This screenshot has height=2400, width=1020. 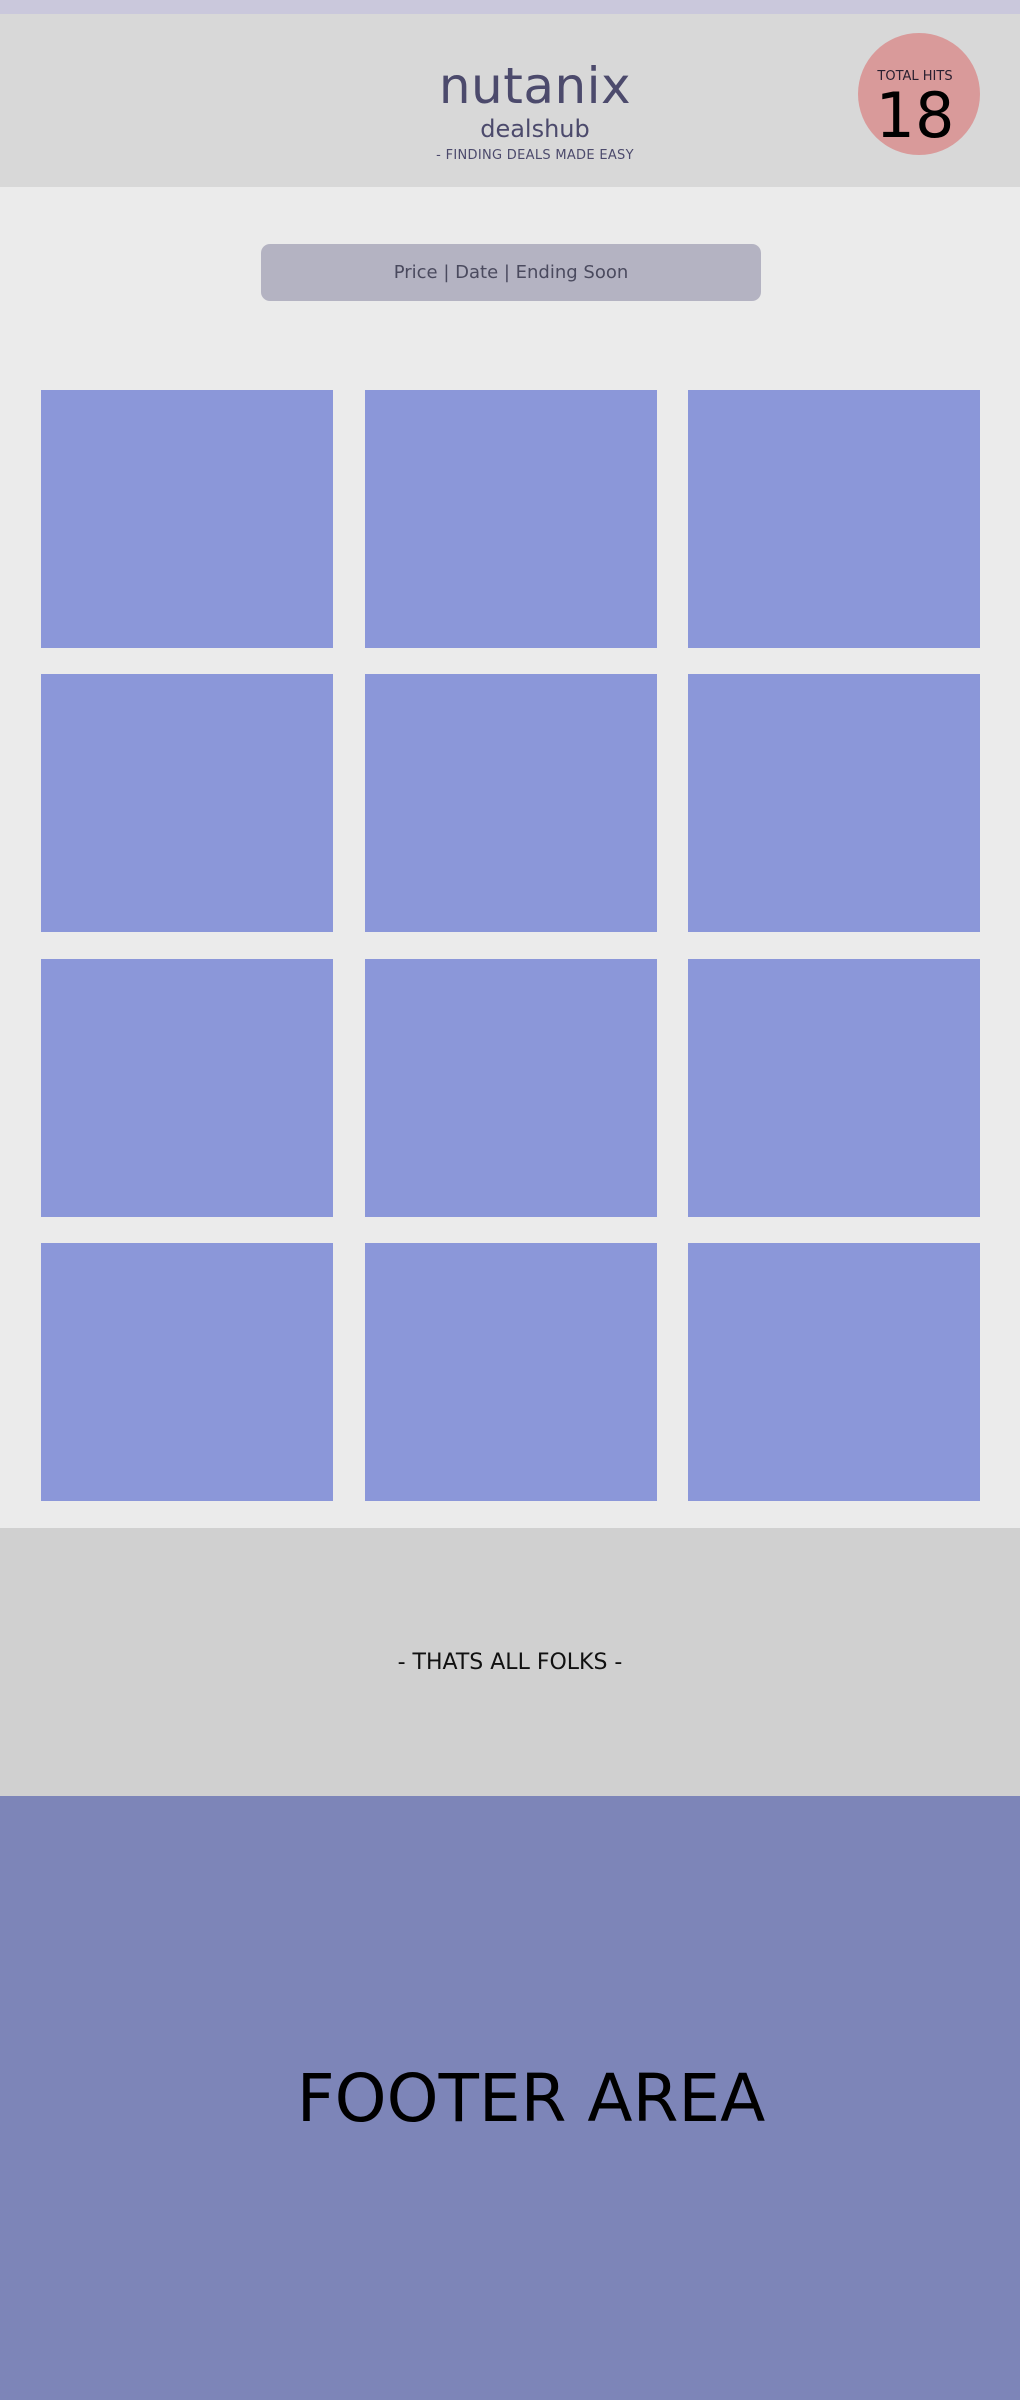 What do you see at coordinates (510, 7) in the screenshot?
I see `top-strip` at bounding box center [510, 7].